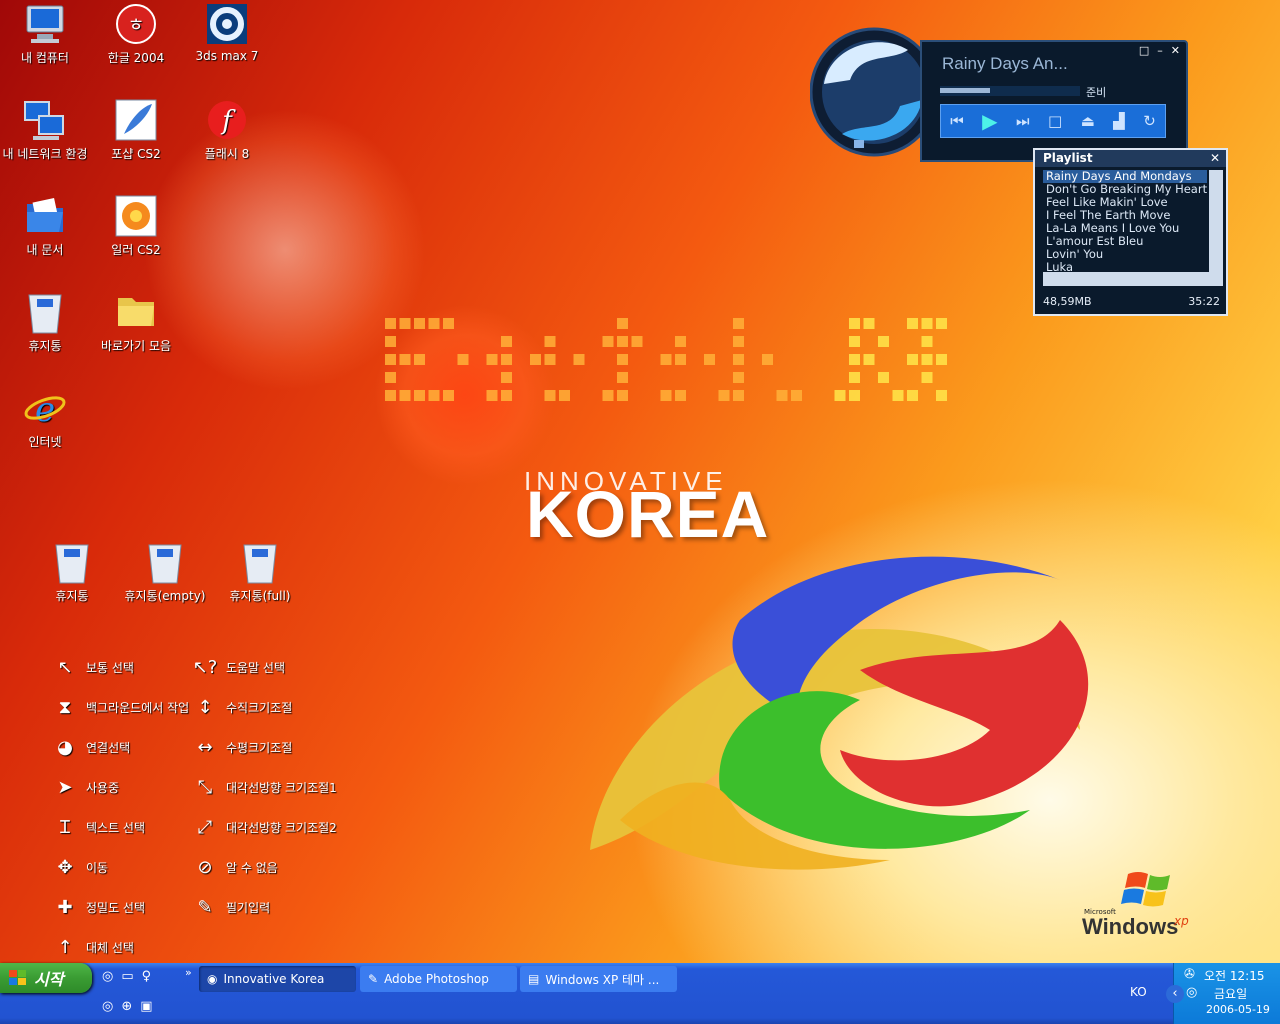  What do you see at coordinates (1189, 974) in the screenshot?
I see `tray-network-icon: ✇` at bounding box center [1189, 974].